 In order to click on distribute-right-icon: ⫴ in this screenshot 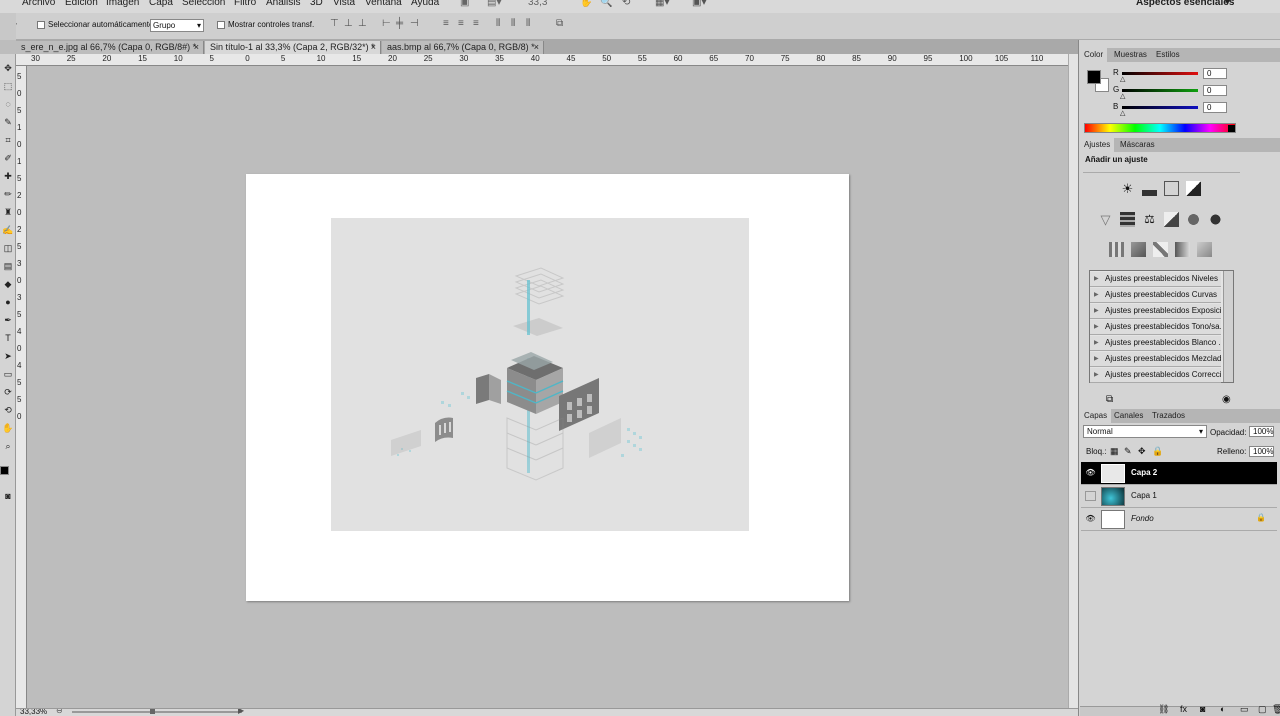, I will do `click(528, 23)`.